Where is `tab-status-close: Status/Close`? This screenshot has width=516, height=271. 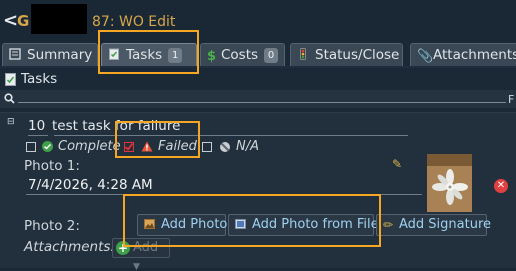
tab-status-close: Status/Close is located at coordinates (346, 55).